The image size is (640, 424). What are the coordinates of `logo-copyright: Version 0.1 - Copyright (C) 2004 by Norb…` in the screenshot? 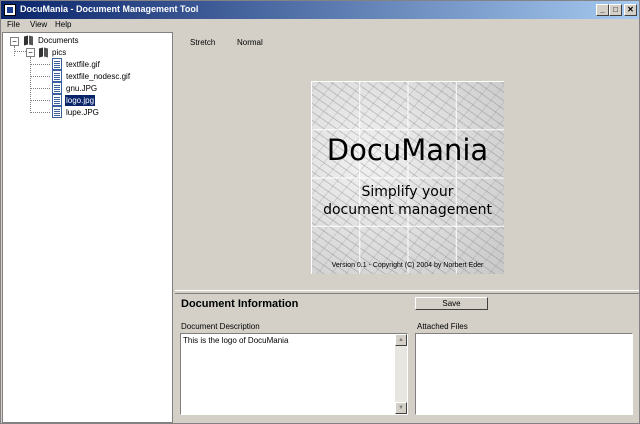 It's located at (407, 265).